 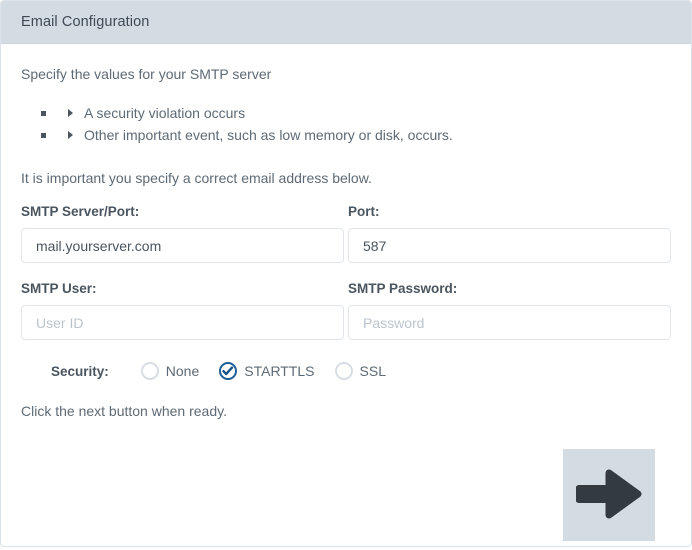 I want to click on radio-option-starttls: STARTTLS, so click(x=267, y=371).